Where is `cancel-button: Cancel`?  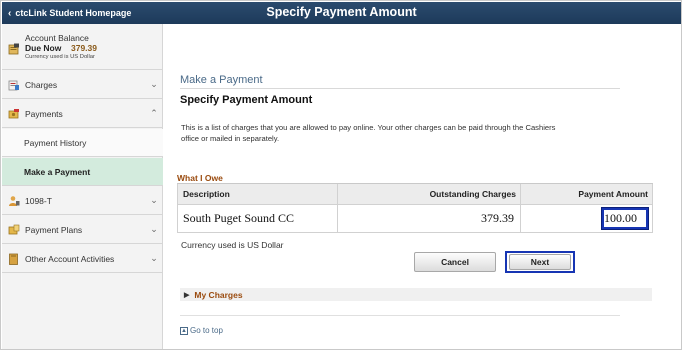 cancel-button: Cancel is located at coordinates (455, 262).